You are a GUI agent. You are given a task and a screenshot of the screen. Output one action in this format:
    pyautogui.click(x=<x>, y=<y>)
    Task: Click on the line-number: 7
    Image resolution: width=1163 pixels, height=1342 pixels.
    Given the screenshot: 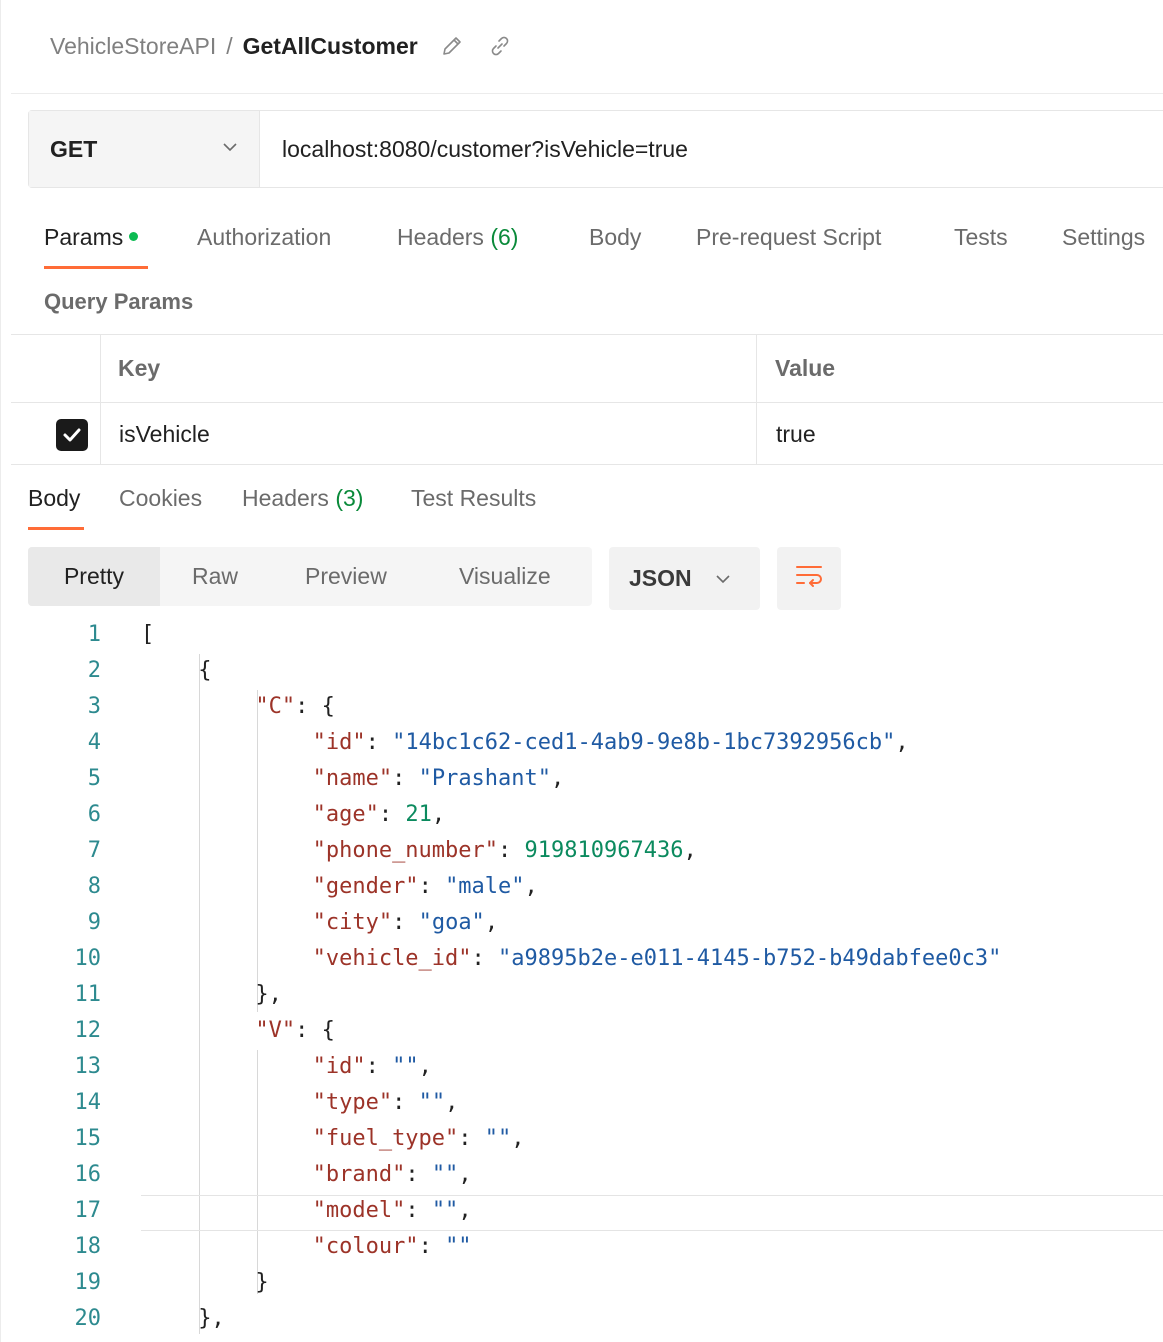 What is the action you would take?
    pyautogui.click(x=94, y=850)
    